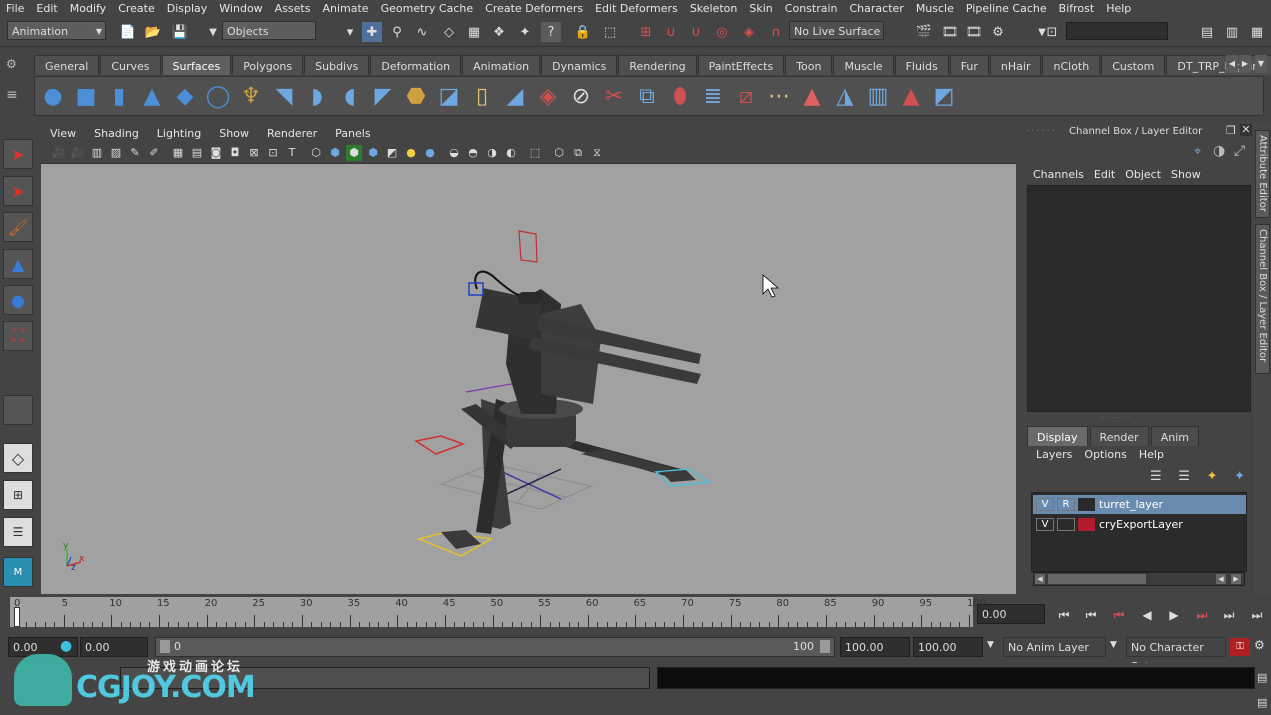  Describe the element at coordinates (1139, 579) in the screenshot. I see `layer-list-scrollbar: ◀ ◀ ▶` at that location.